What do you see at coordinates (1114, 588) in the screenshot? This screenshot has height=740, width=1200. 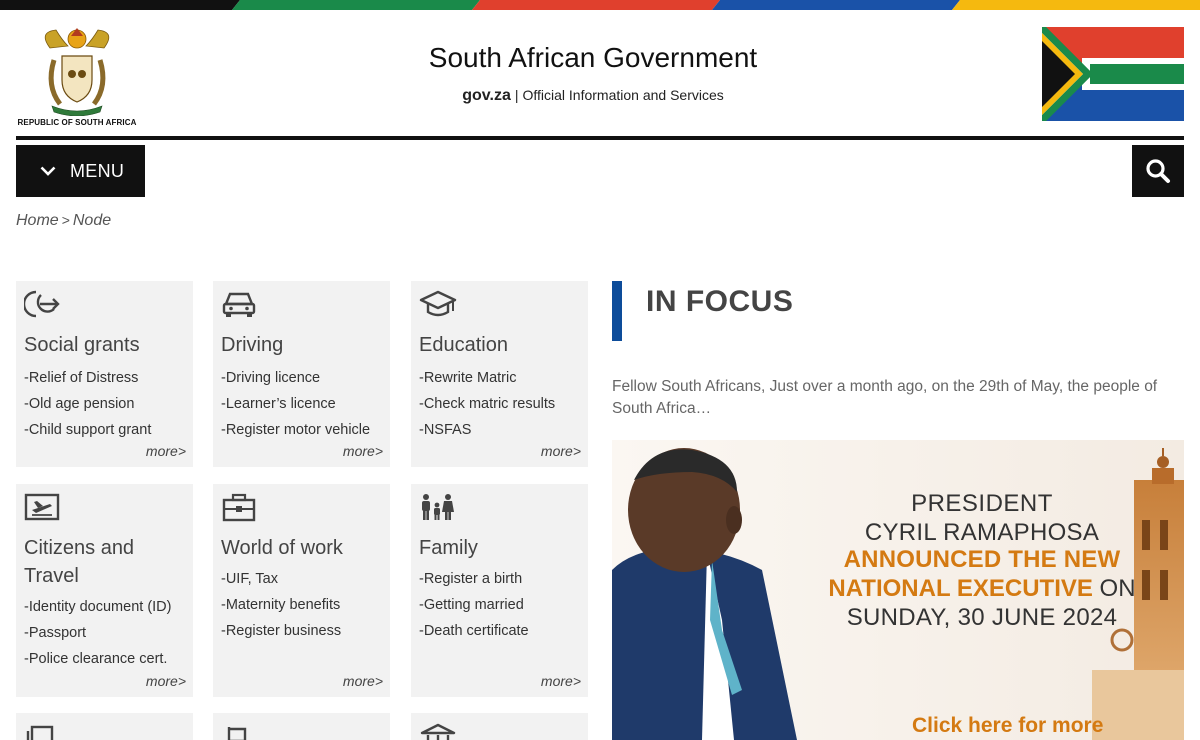 I see `banner-line-4-rest: ON` at bounding box center [1114, 588].